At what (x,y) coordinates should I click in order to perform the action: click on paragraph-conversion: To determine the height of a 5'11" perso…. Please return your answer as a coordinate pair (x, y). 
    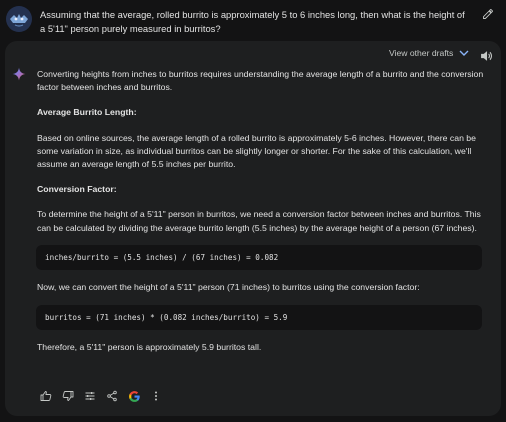
    Looking at the image, I should click on (259, 221).